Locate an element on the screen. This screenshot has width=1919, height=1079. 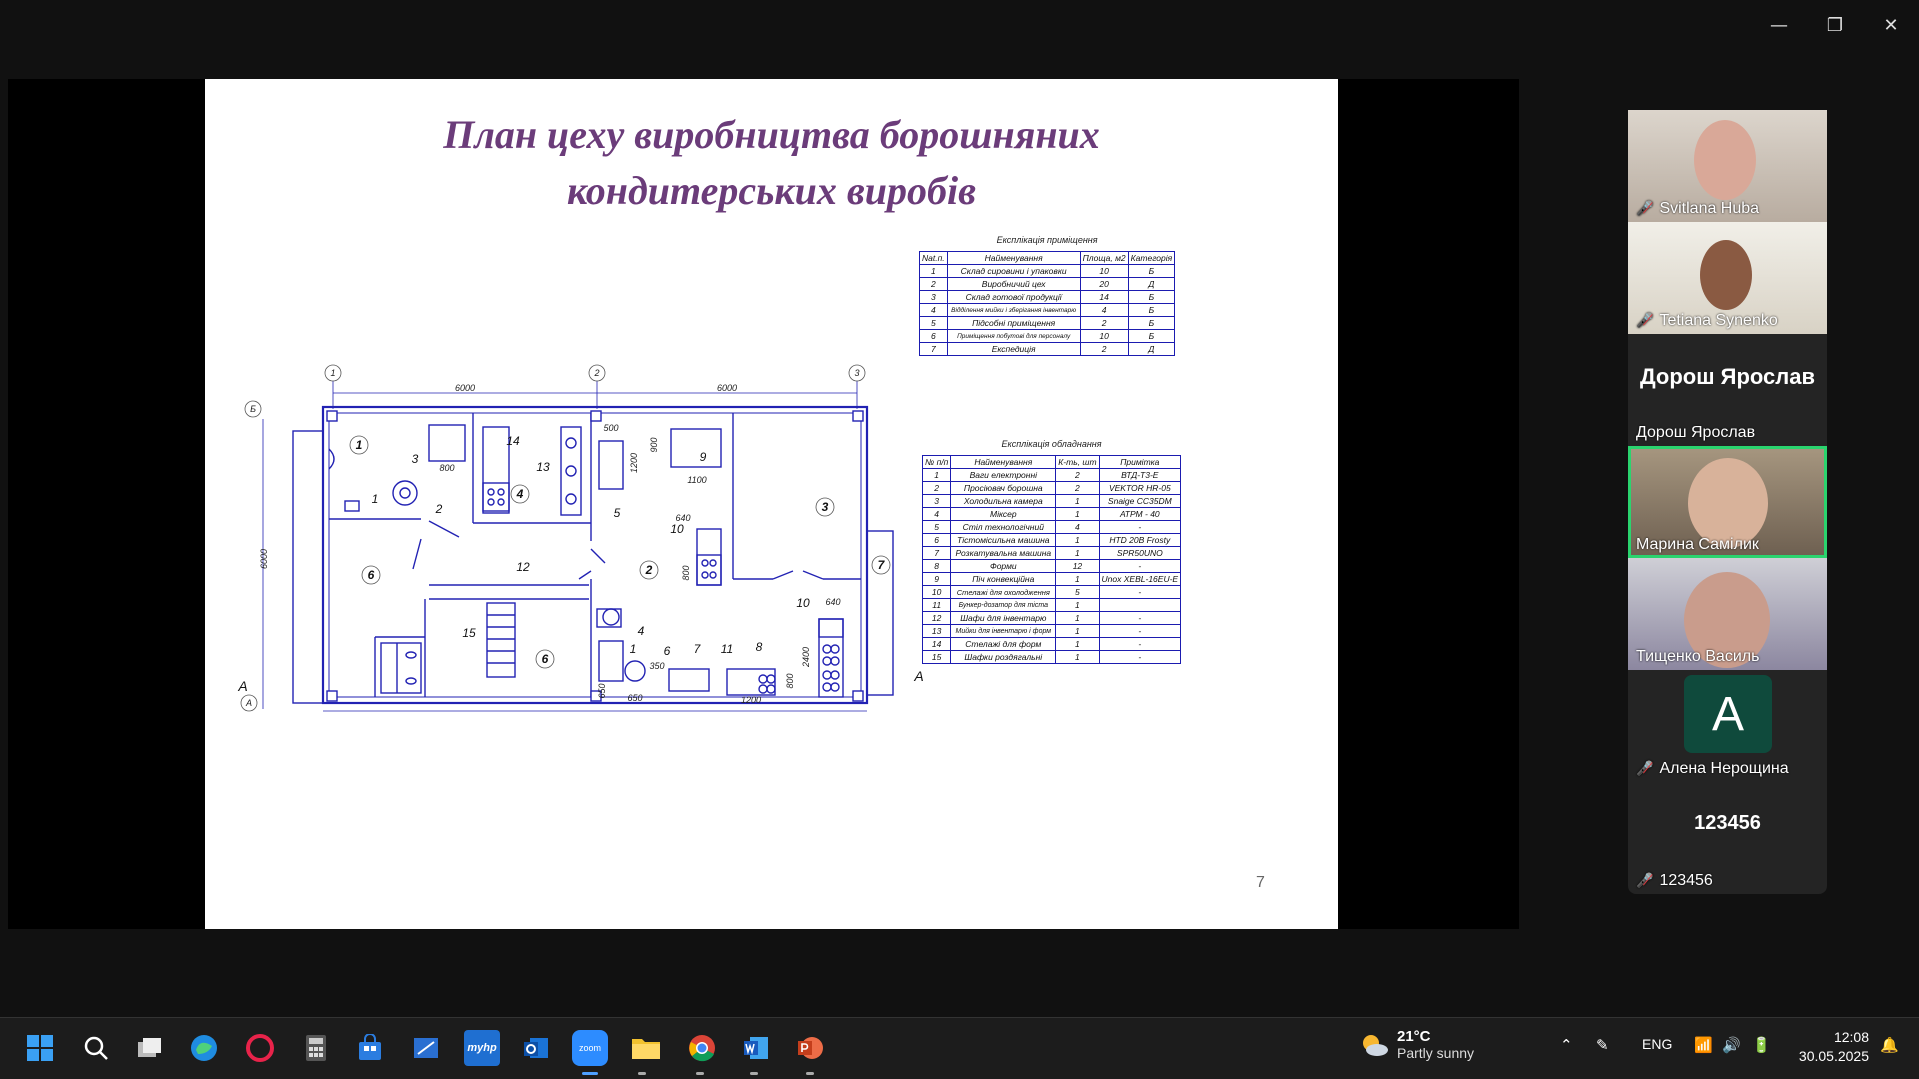
edge-icon is located at coordinates (204, 1048).